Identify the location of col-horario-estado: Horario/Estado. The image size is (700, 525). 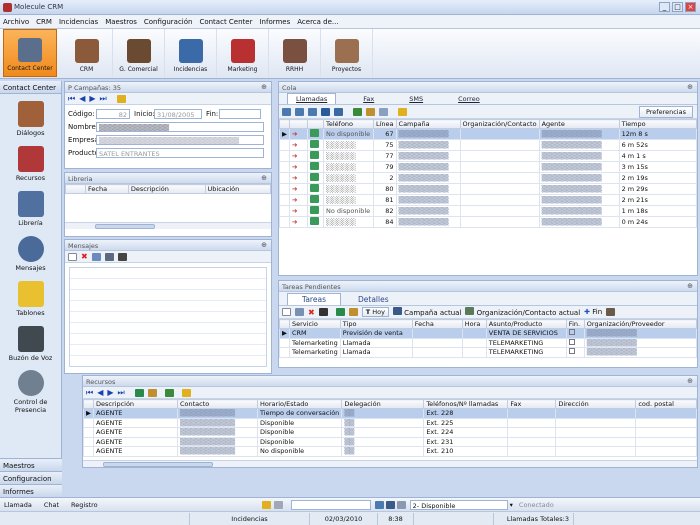
(299, 404).